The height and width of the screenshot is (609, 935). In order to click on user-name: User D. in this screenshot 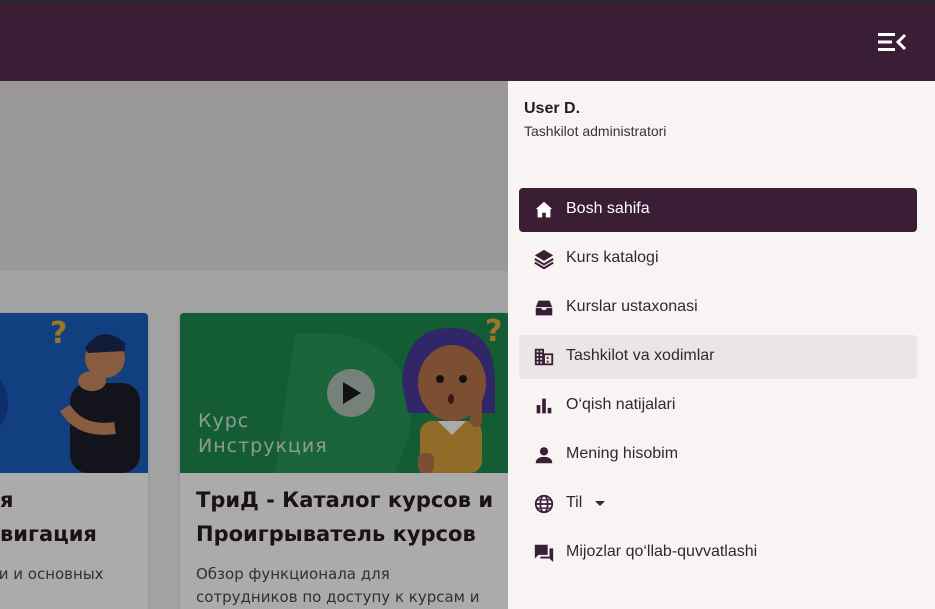, I will do `click(552, 108)`.